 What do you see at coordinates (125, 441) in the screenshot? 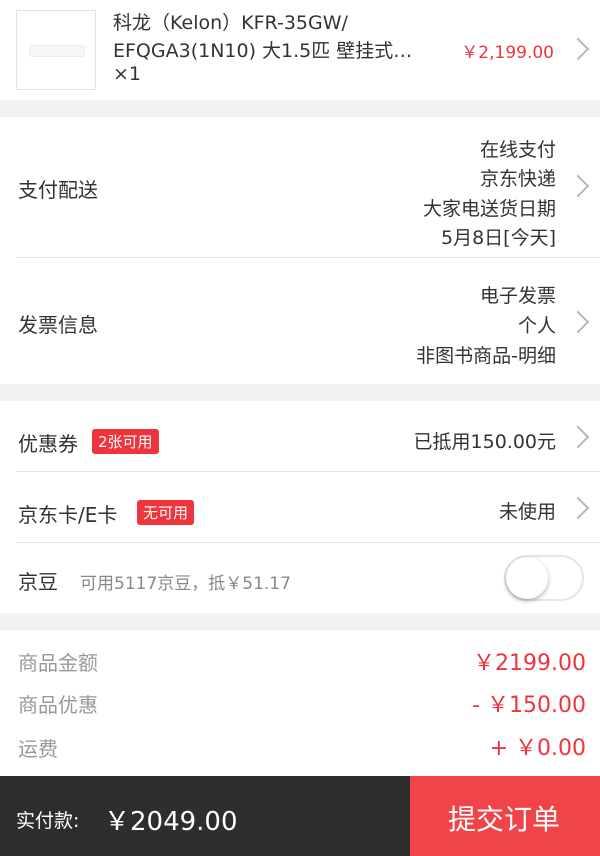
I see `coupon-badge: 2张可用` at bounding box center [125, 441].